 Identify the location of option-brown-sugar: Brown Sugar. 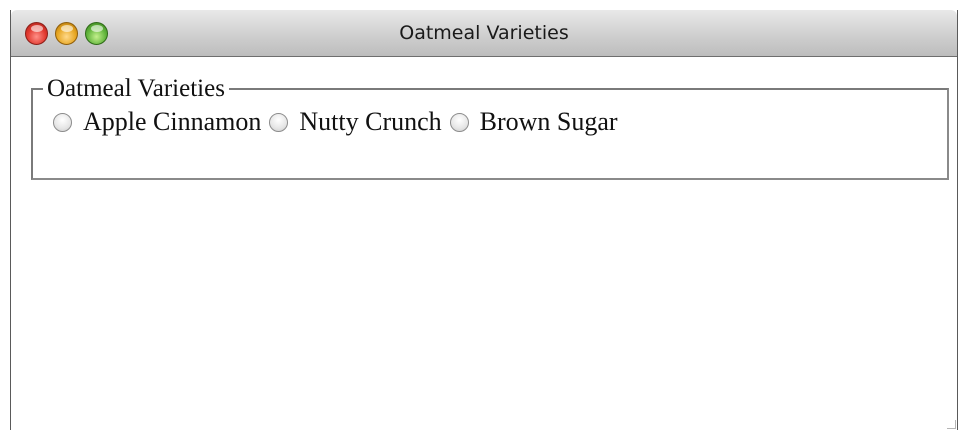
(533, 122).